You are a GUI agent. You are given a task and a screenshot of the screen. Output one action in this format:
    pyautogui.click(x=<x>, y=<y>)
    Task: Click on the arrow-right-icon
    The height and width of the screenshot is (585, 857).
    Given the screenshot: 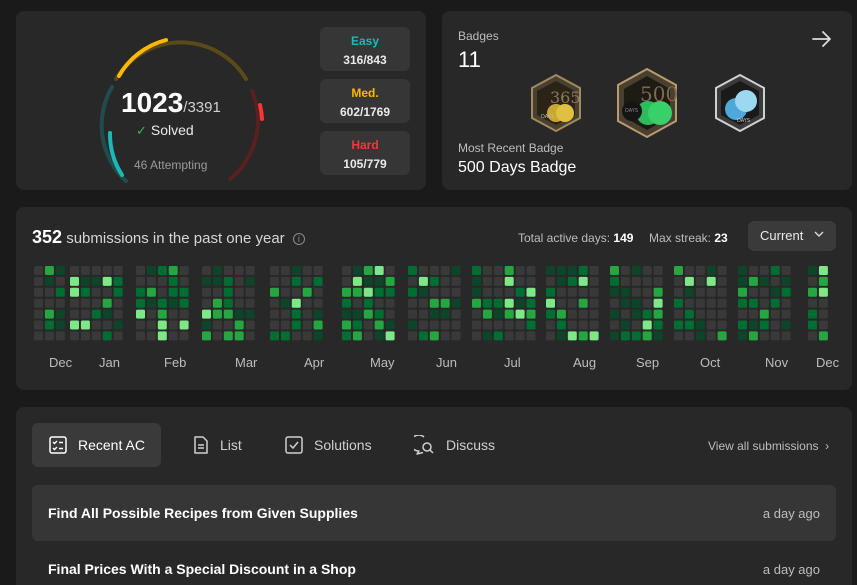 What is the action you would take?
    pyautogui.click(x=822, y=39)
    